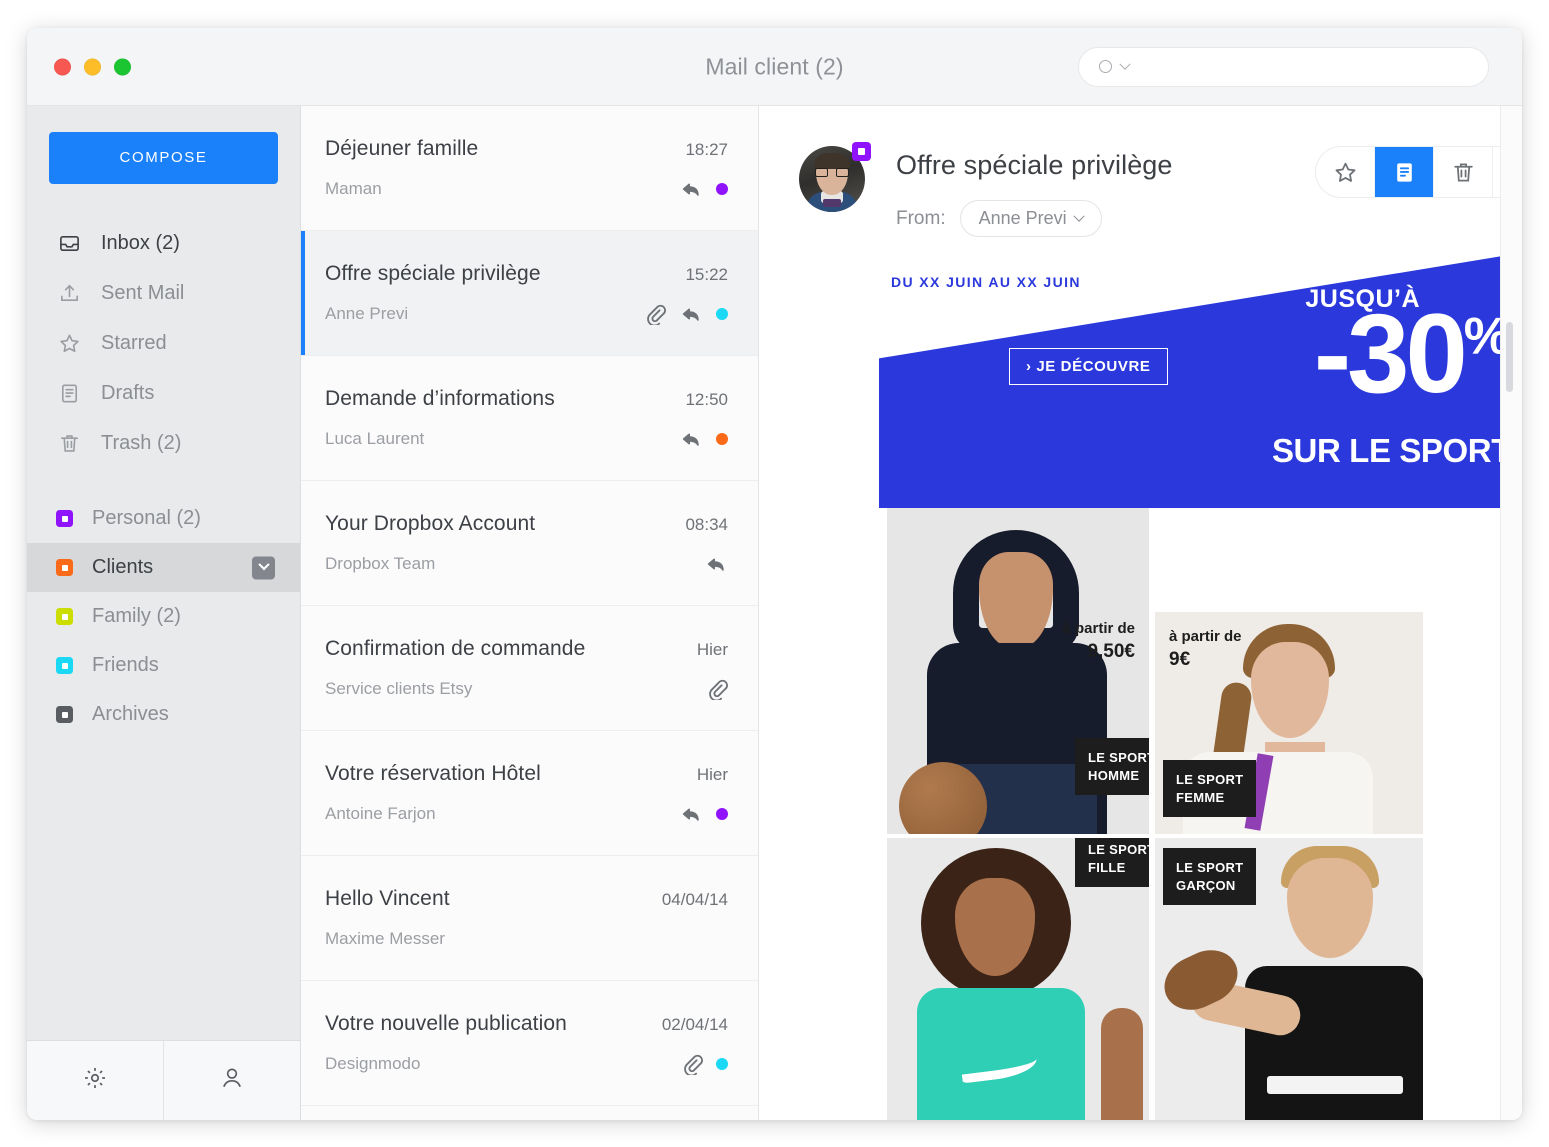 The width and height of the screenshot is (1549, 1147). Describe the element at coordinates (69, 293) in the screenshot. I see `sent-icon` at that location.